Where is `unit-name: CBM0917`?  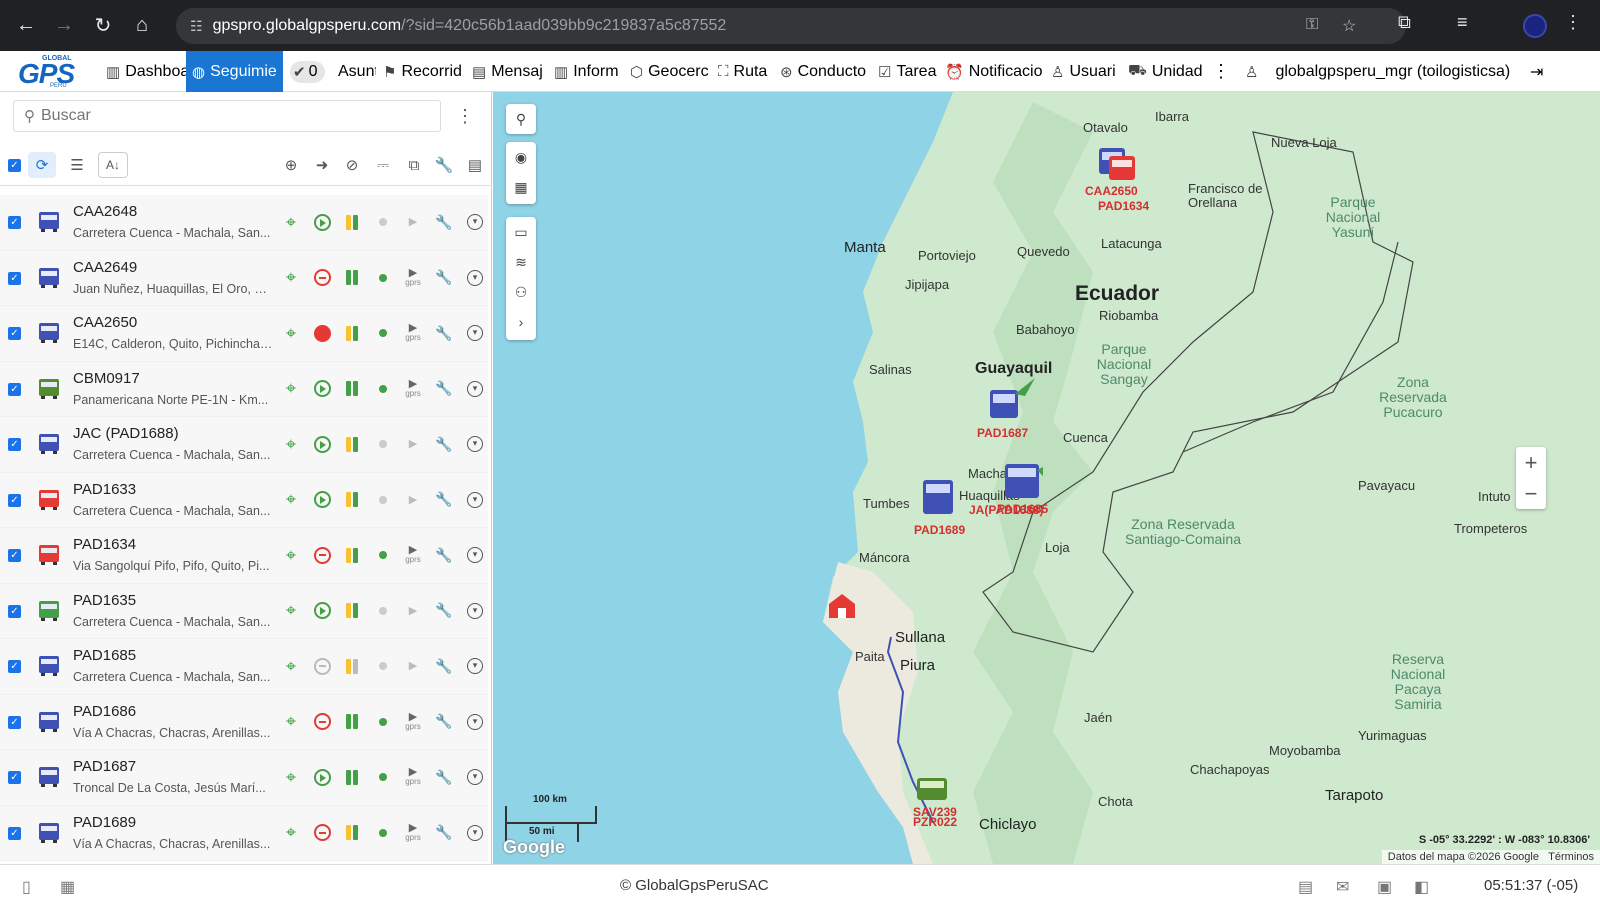
unit-name: CBM0917 is located at coordinates (106, 378).